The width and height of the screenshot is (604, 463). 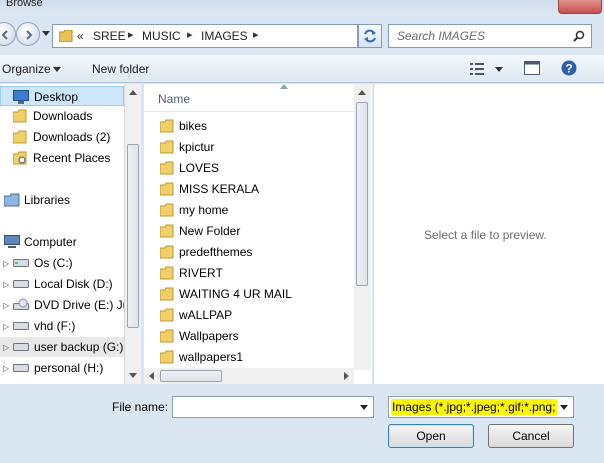 I want to click on breadcrumb-sree: SREE, so click(x=109, y=36).